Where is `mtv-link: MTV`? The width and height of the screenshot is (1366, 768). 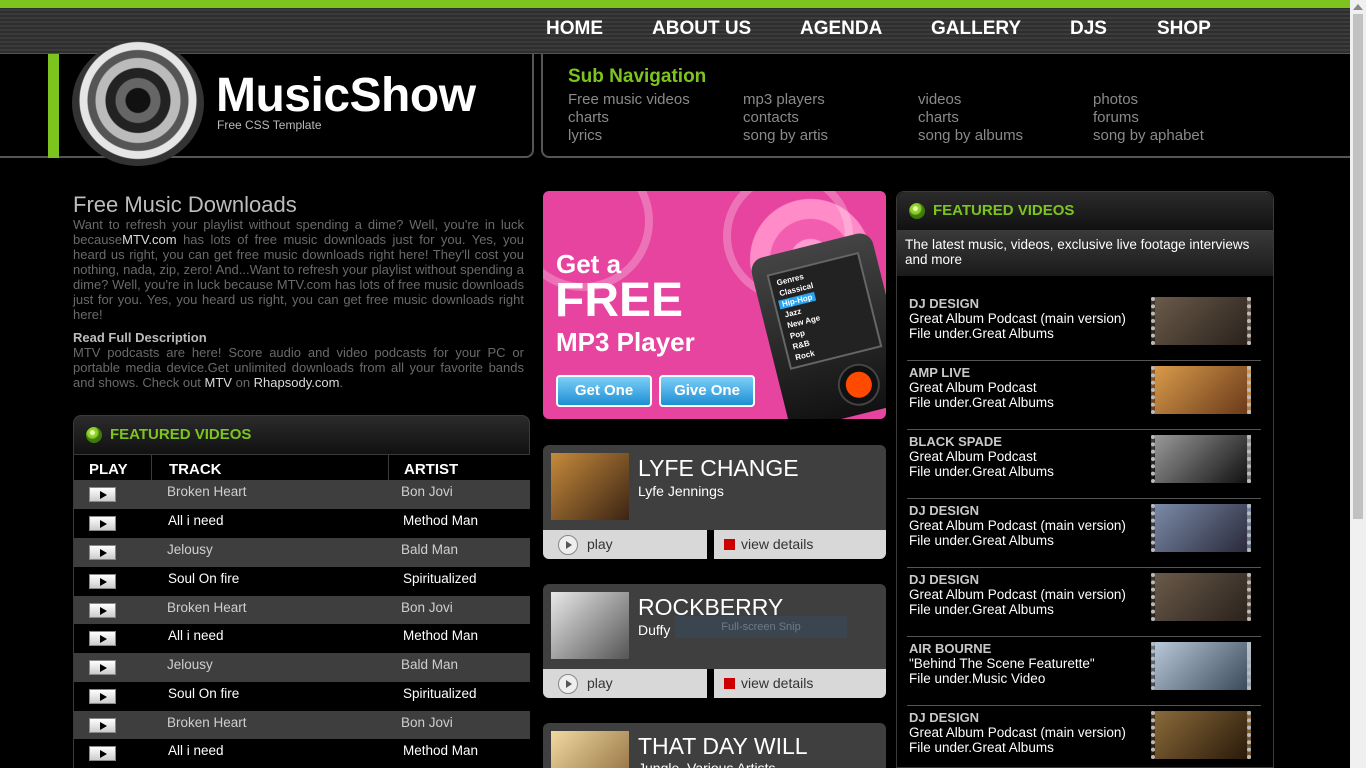
mtv-link: MTV is located at coordinates (218, 382).